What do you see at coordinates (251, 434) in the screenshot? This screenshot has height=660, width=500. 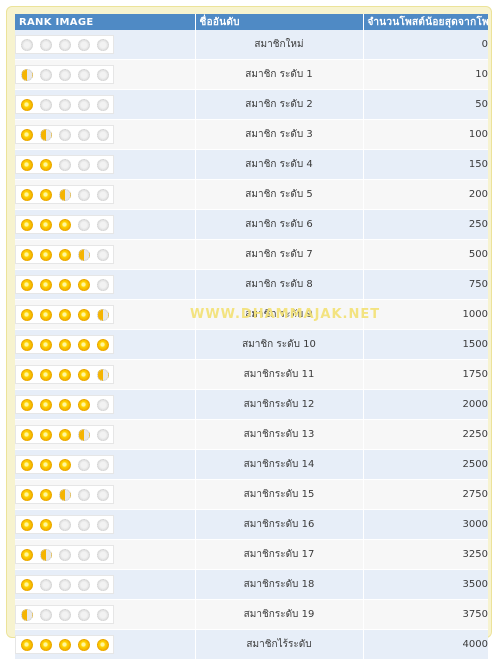 I see `table-row: สมาชิกระดับ 13 2250` at bounding box center [251, 434].